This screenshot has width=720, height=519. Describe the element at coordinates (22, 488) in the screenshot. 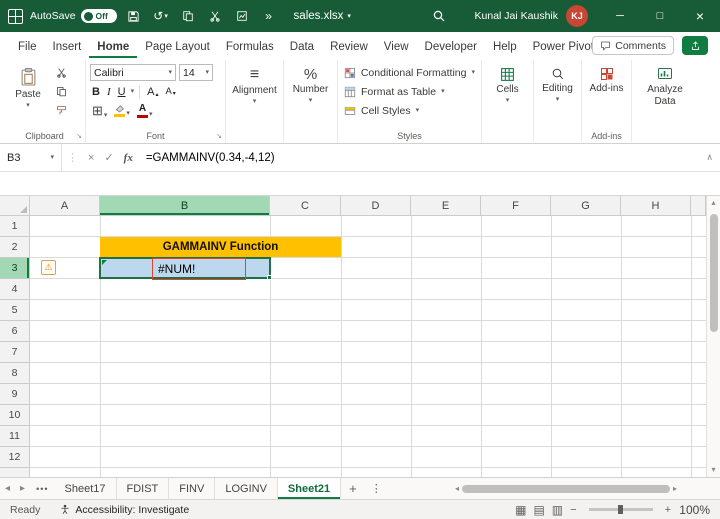

I see `sheet-nav-right-icon: ▸` at that location.